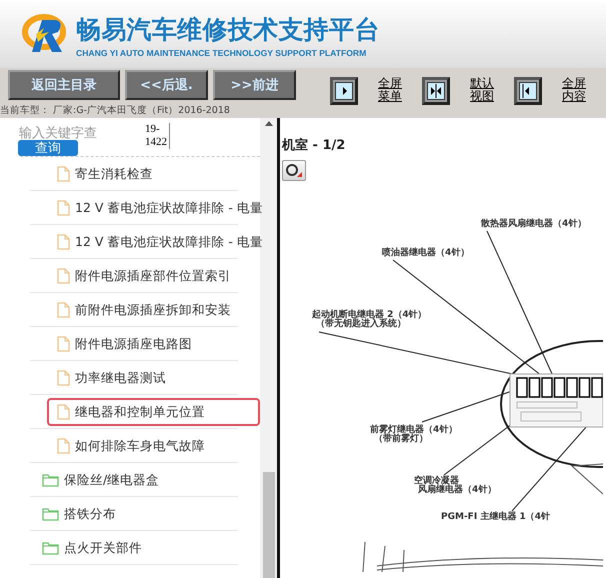 The height and width of the screenshot is (578, 606). What do you see at coordinates (574, 90) in the screenshot?
I see `view-link: 全屏 内容` at bounding box center [574, 90].